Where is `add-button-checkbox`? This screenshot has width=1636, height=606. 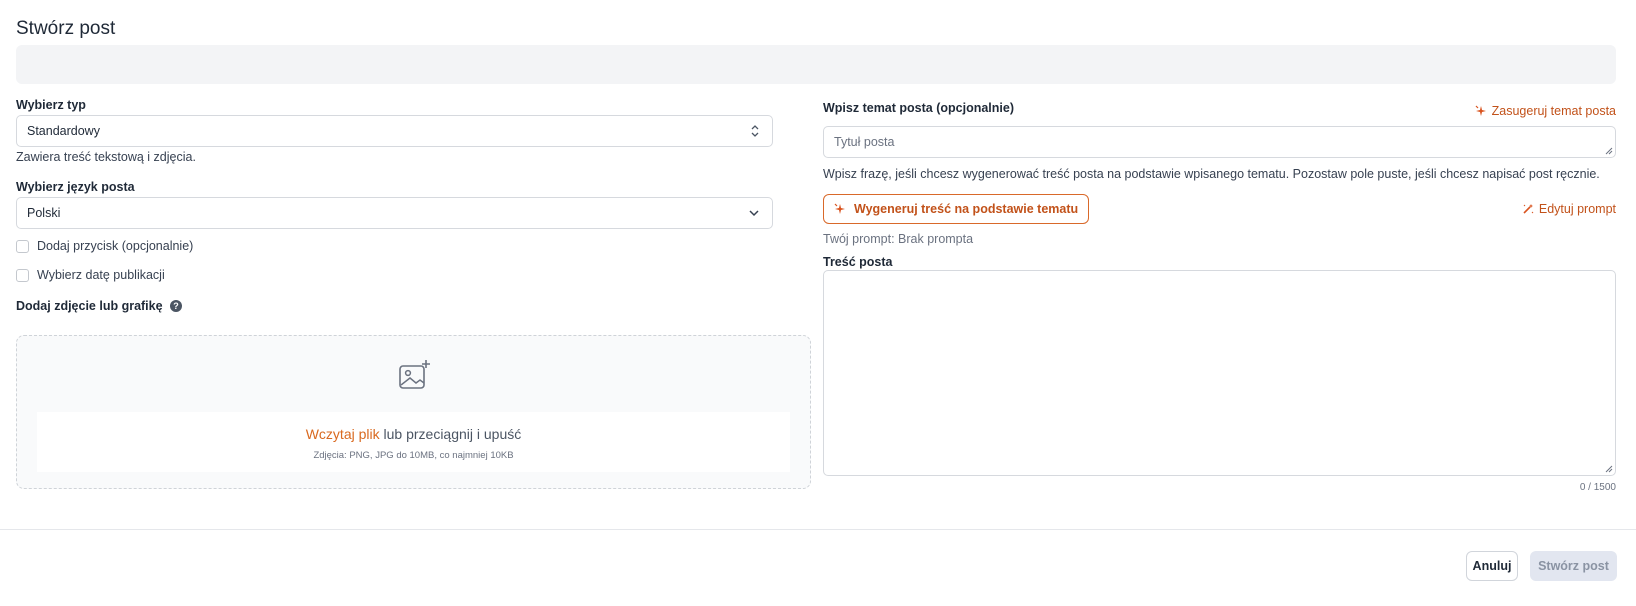 add-button-checkbox is located at coordinates (22, 246).